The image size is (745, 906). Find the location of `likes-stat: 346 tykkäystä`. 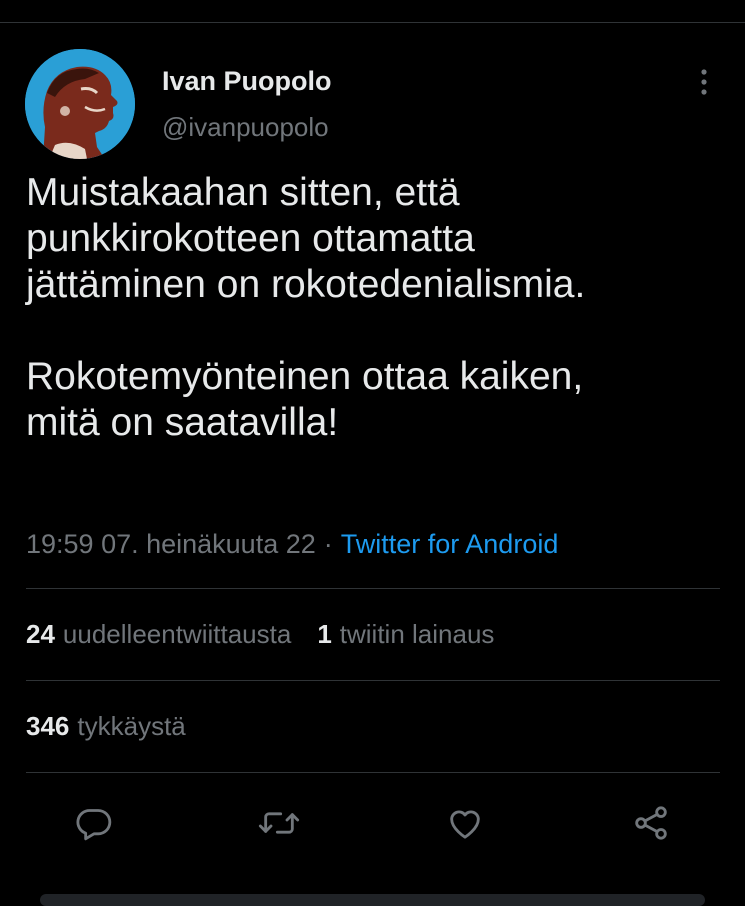

likes-stat: 346 tykkäystä is located at coordinates (106, 726).